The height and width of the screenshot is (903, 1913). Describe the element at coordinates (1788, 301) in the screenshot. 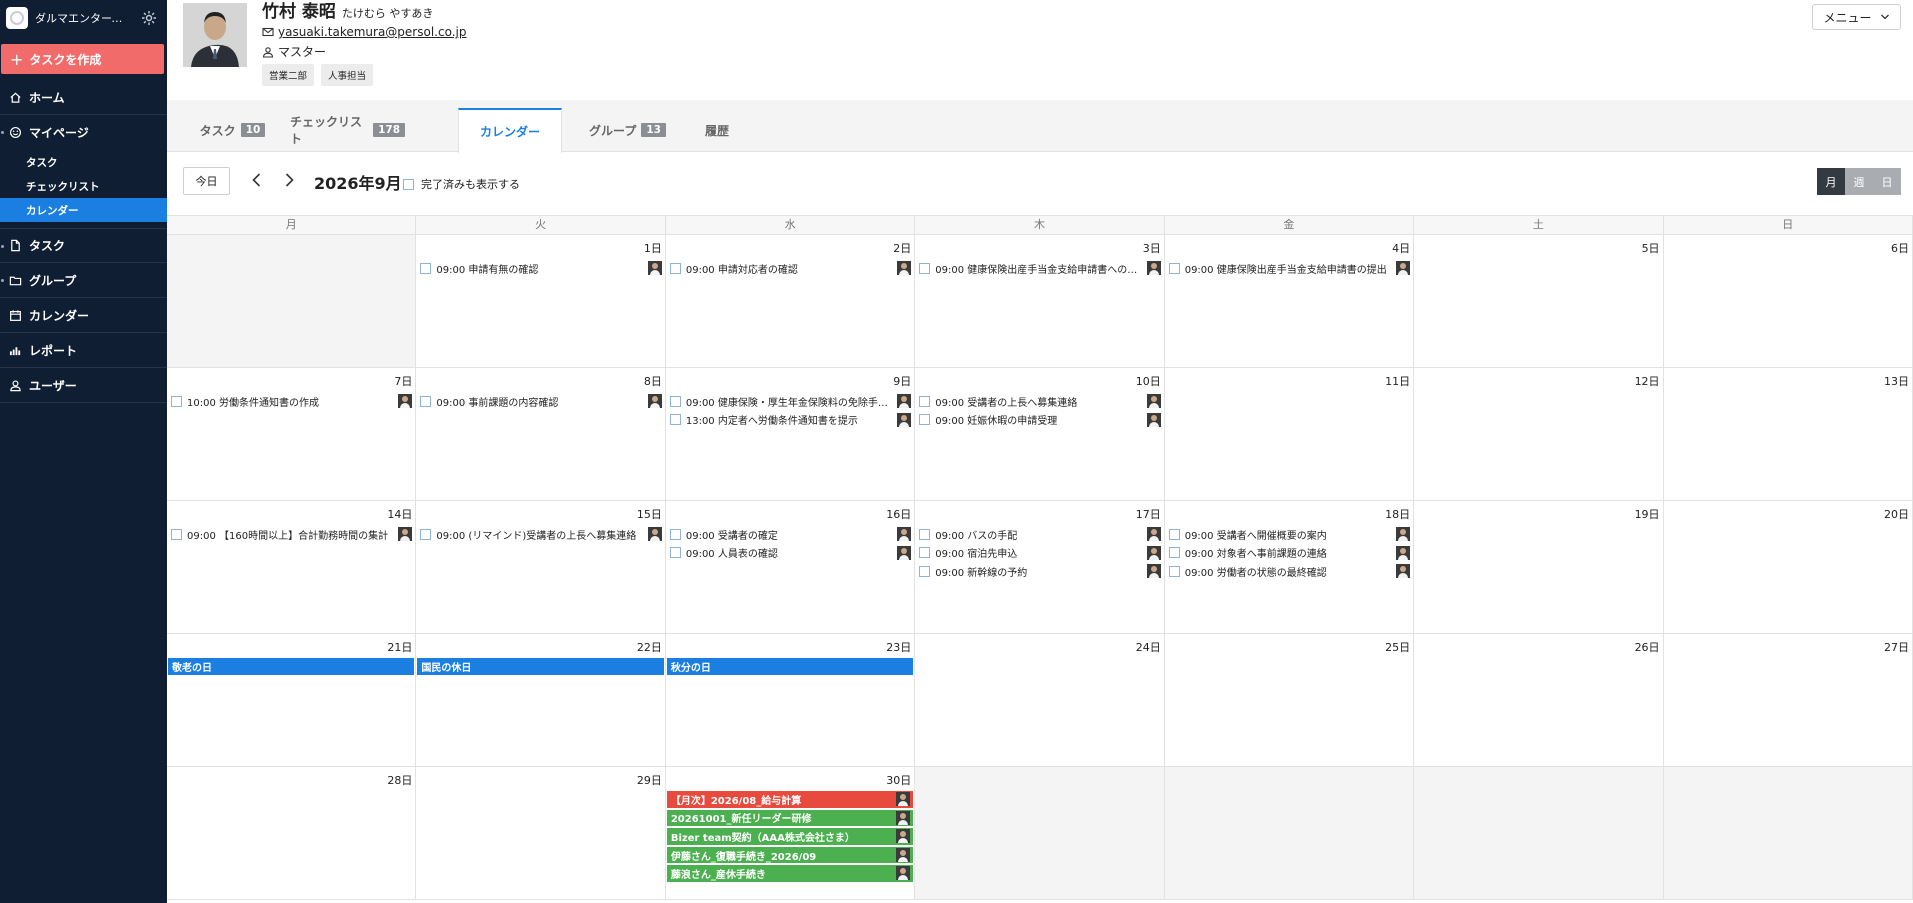

I see `day-cell: 6日` at that location.